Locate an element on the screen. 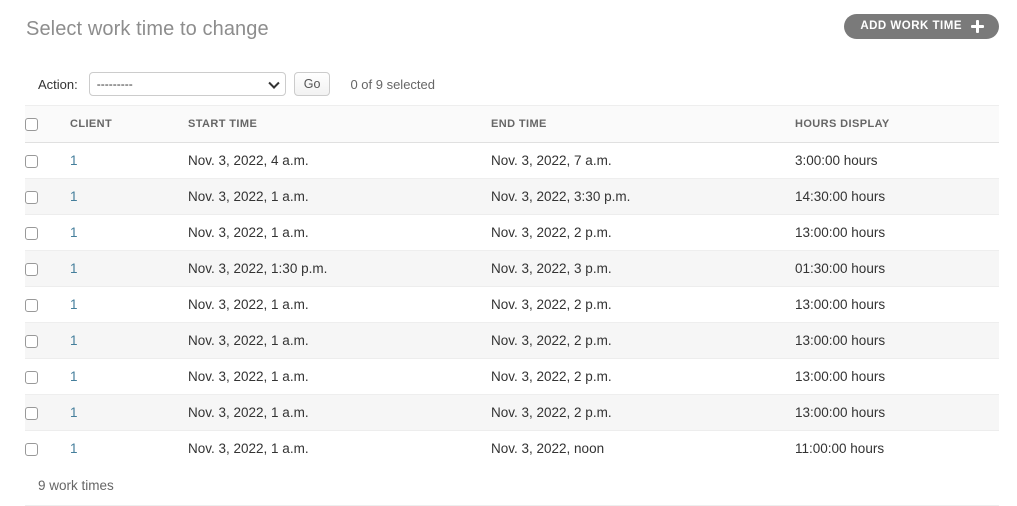  cell-hours-display: 14:30:00 hours is located at coordinates (897, 196).